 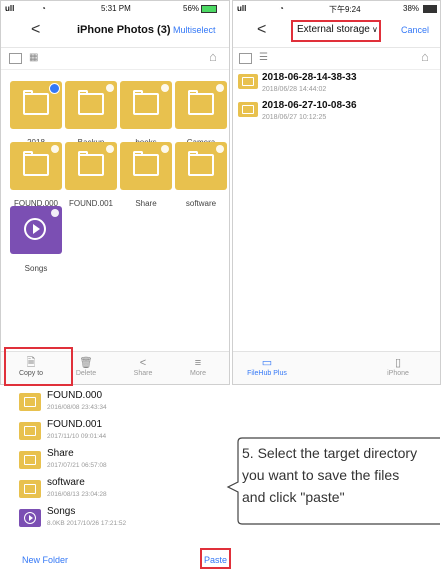 I want to click on row-date: 2018/06/28 14:44:02, so click(x=294, y=89).